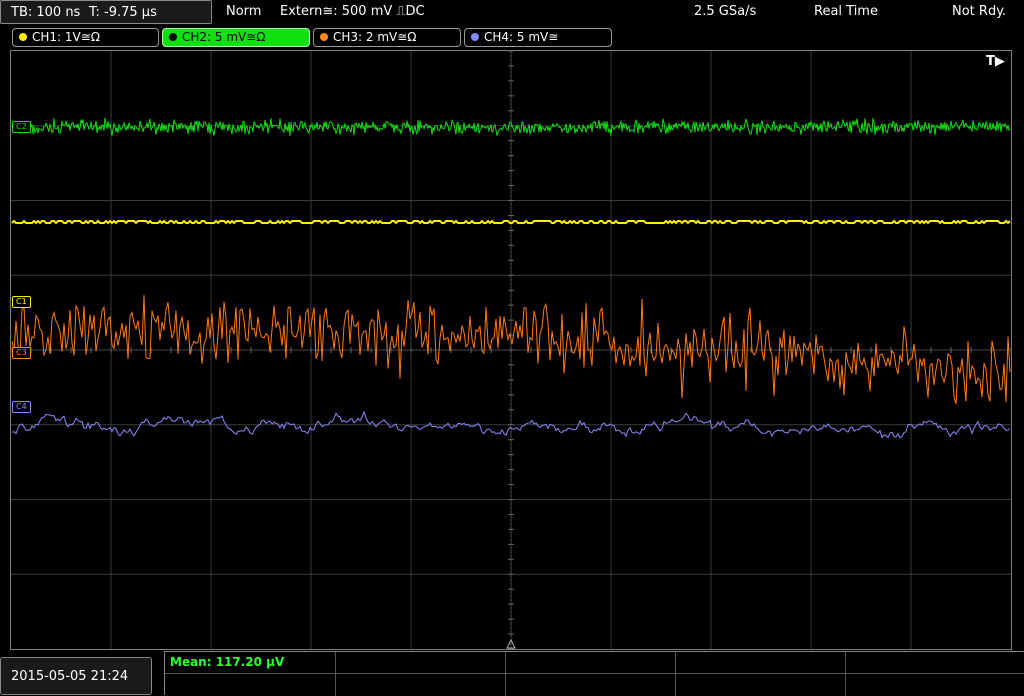  Describe the element at coordinates (21, 302) in the screenshot. I see `ch1-offset-marker: C1` at that location.